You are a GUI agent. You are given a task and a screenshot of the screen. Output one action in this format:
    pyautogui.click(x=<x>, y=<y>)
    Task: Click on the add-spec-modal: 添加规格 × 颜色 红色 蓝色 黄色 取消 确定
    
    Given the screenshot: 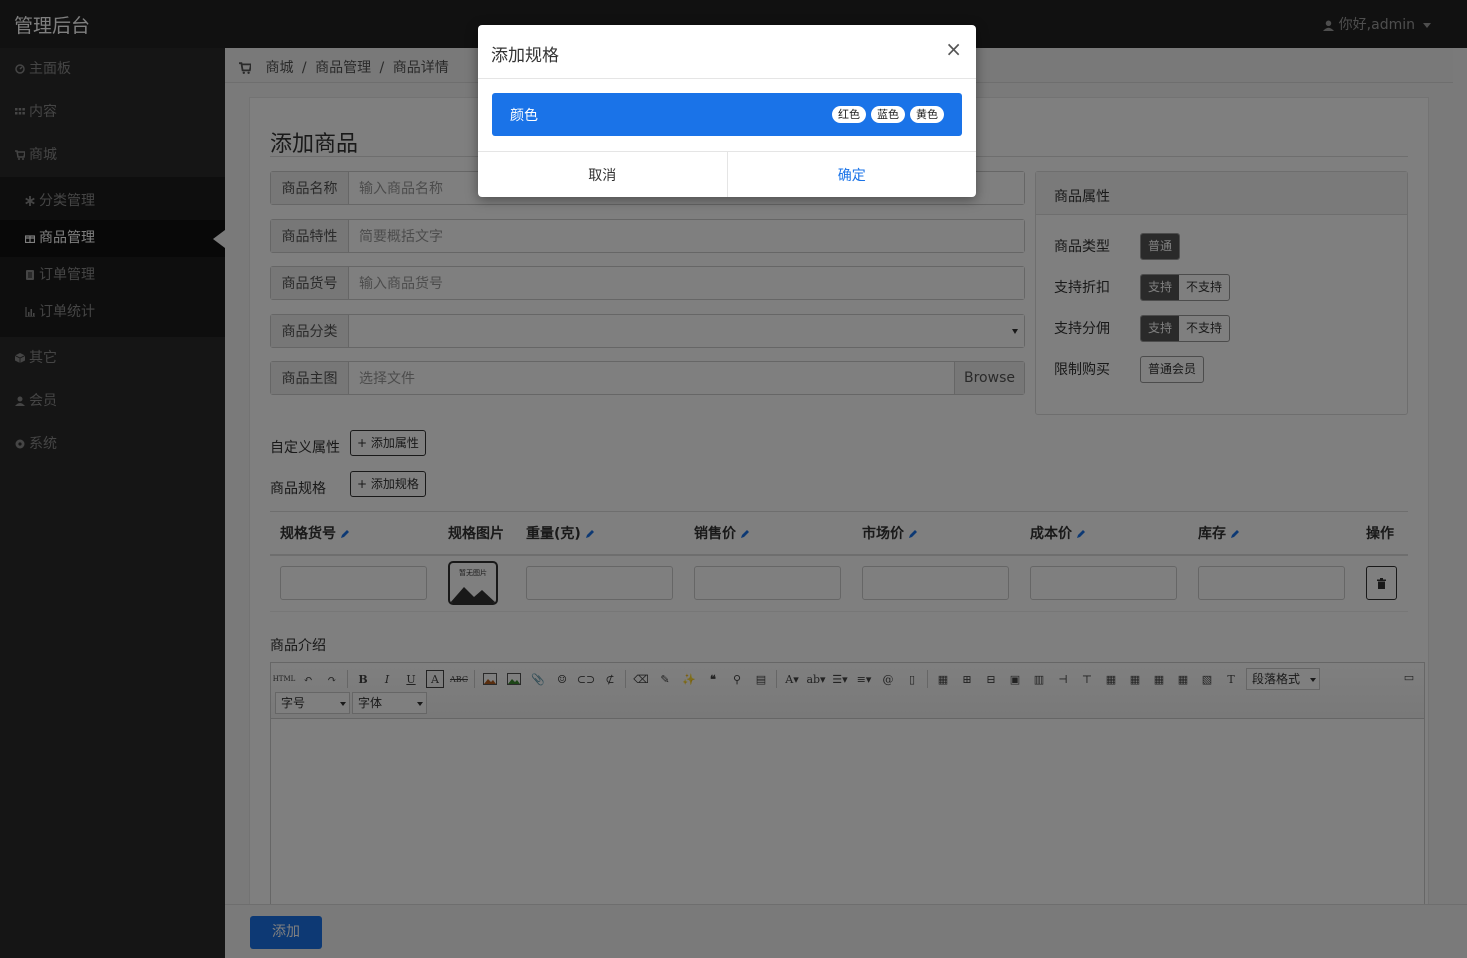 What is the action you would take?
    pyautogui.click(x=727, y=111)
    